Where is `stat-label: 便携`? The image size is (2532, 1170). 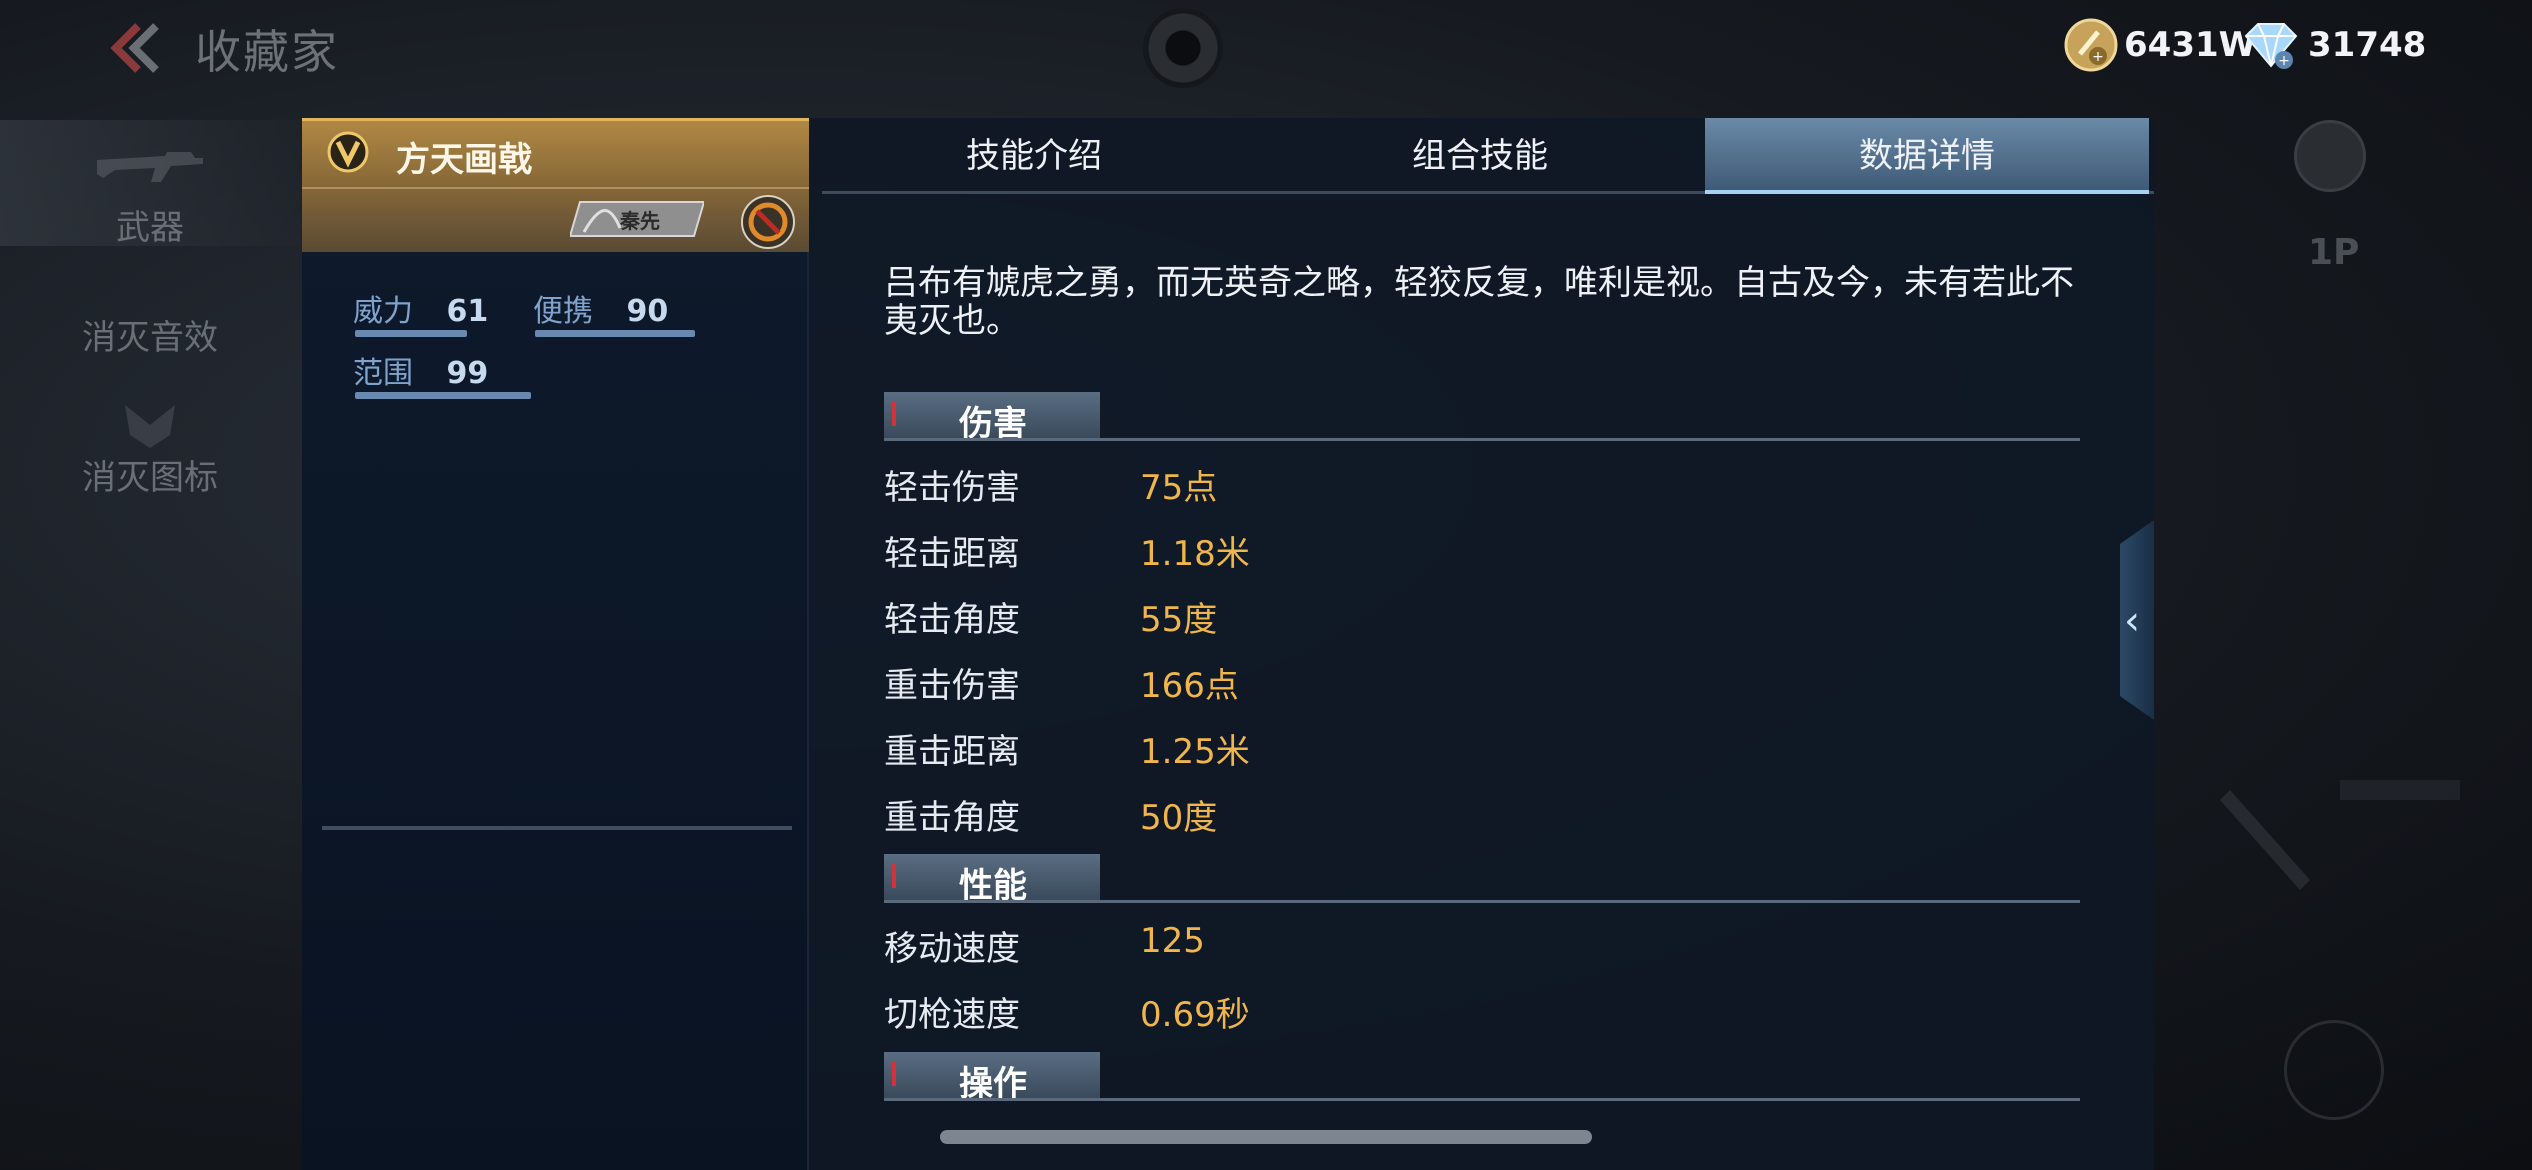 stat-label: 便携 is located at coordinates (563, 311).